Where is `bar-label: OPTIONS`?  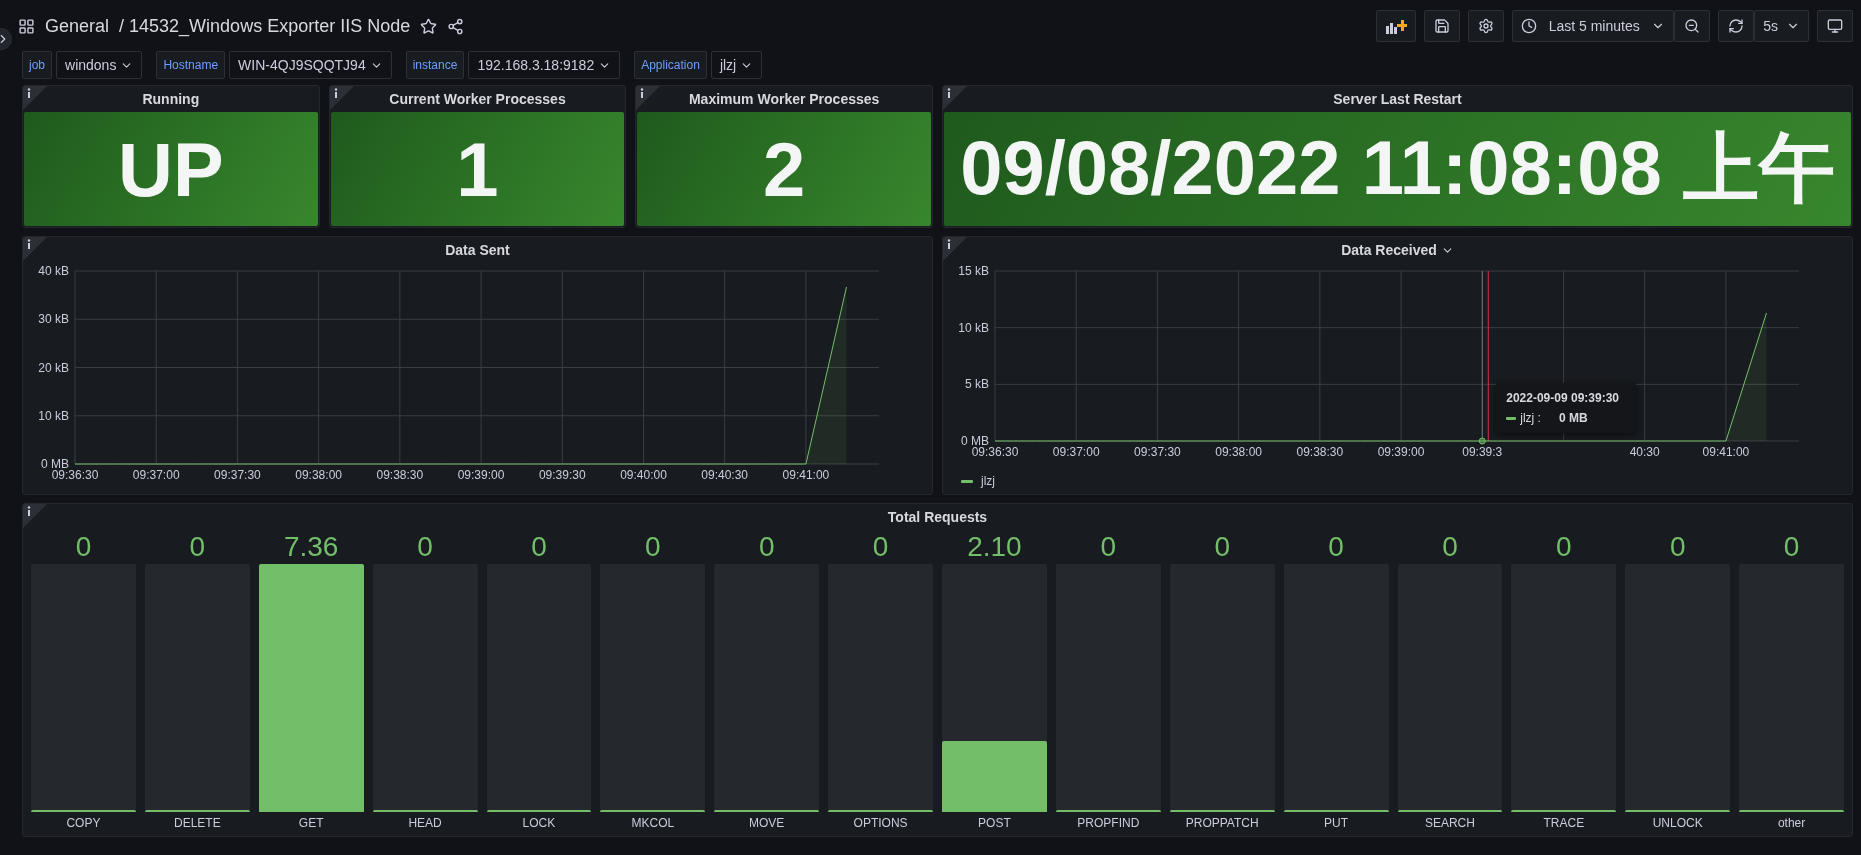
bar-label: OPTIONS is located at coordinates (880, 823).